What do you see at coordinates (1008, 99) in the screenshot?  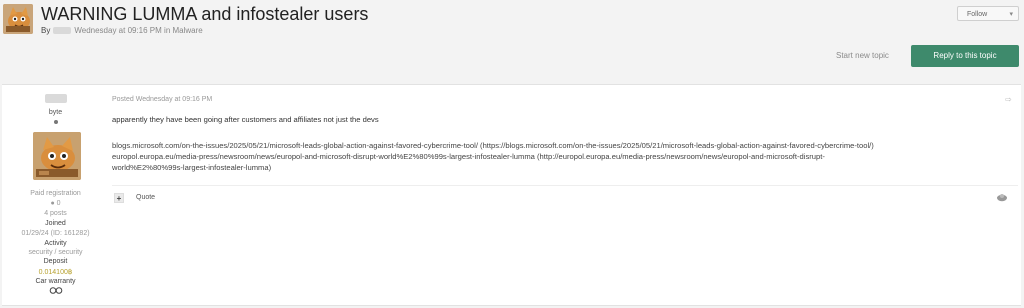 I see `share-icon: ⇨` at bounding box center [1008, 99].